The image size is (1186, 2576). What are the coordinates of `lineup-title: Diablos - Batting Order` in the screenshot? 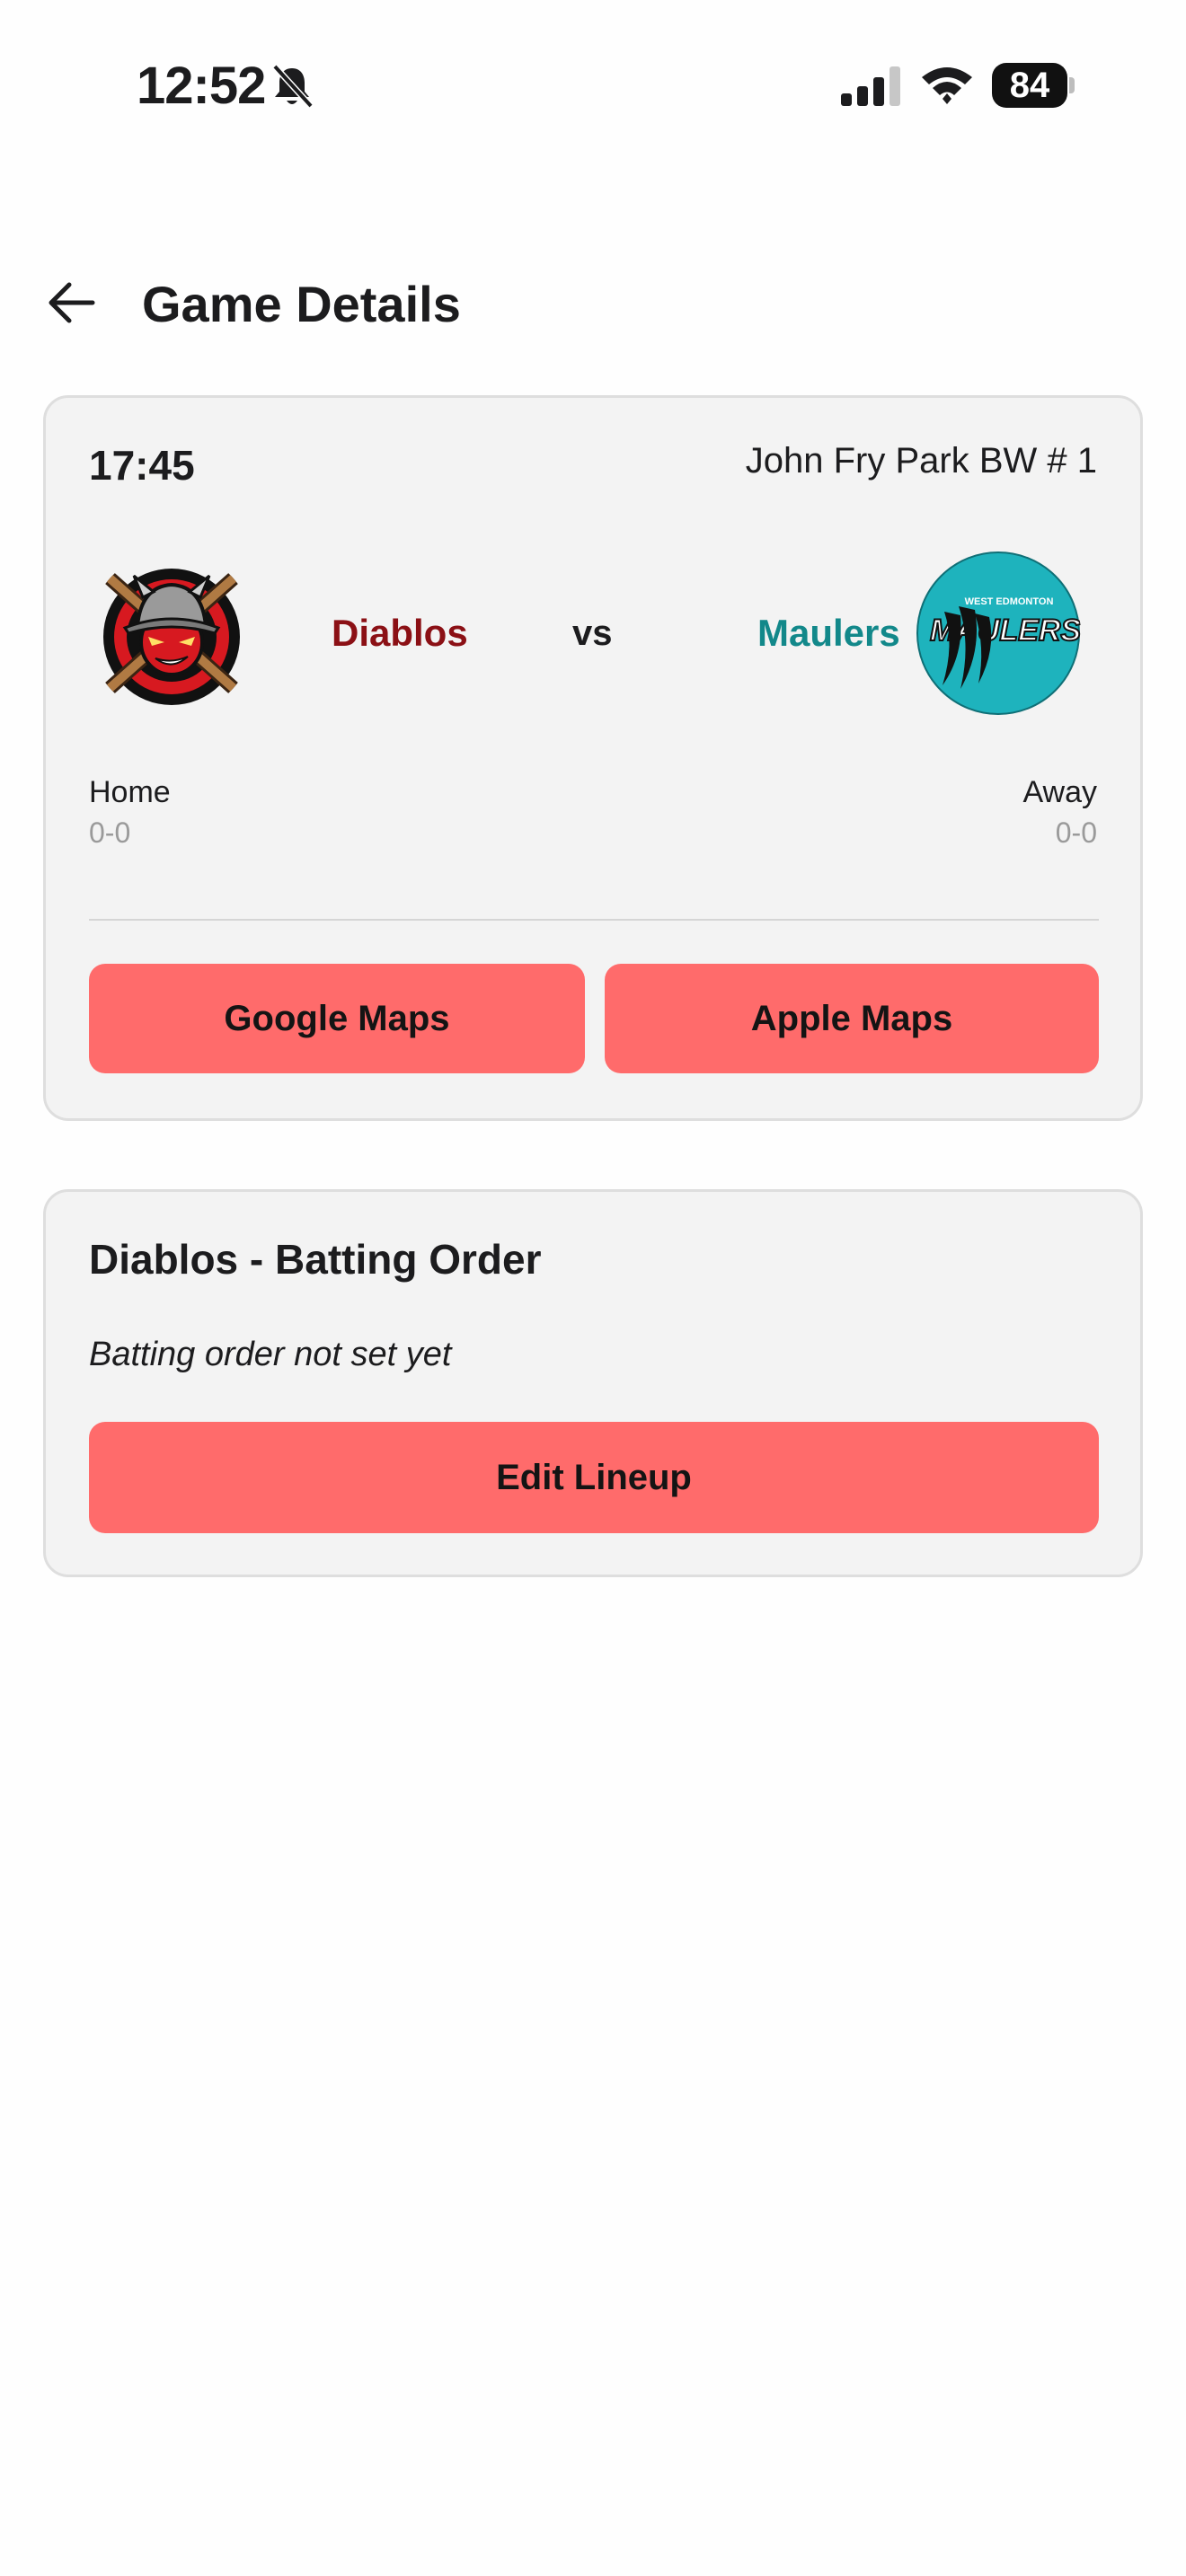 It's located at (315, 1259).